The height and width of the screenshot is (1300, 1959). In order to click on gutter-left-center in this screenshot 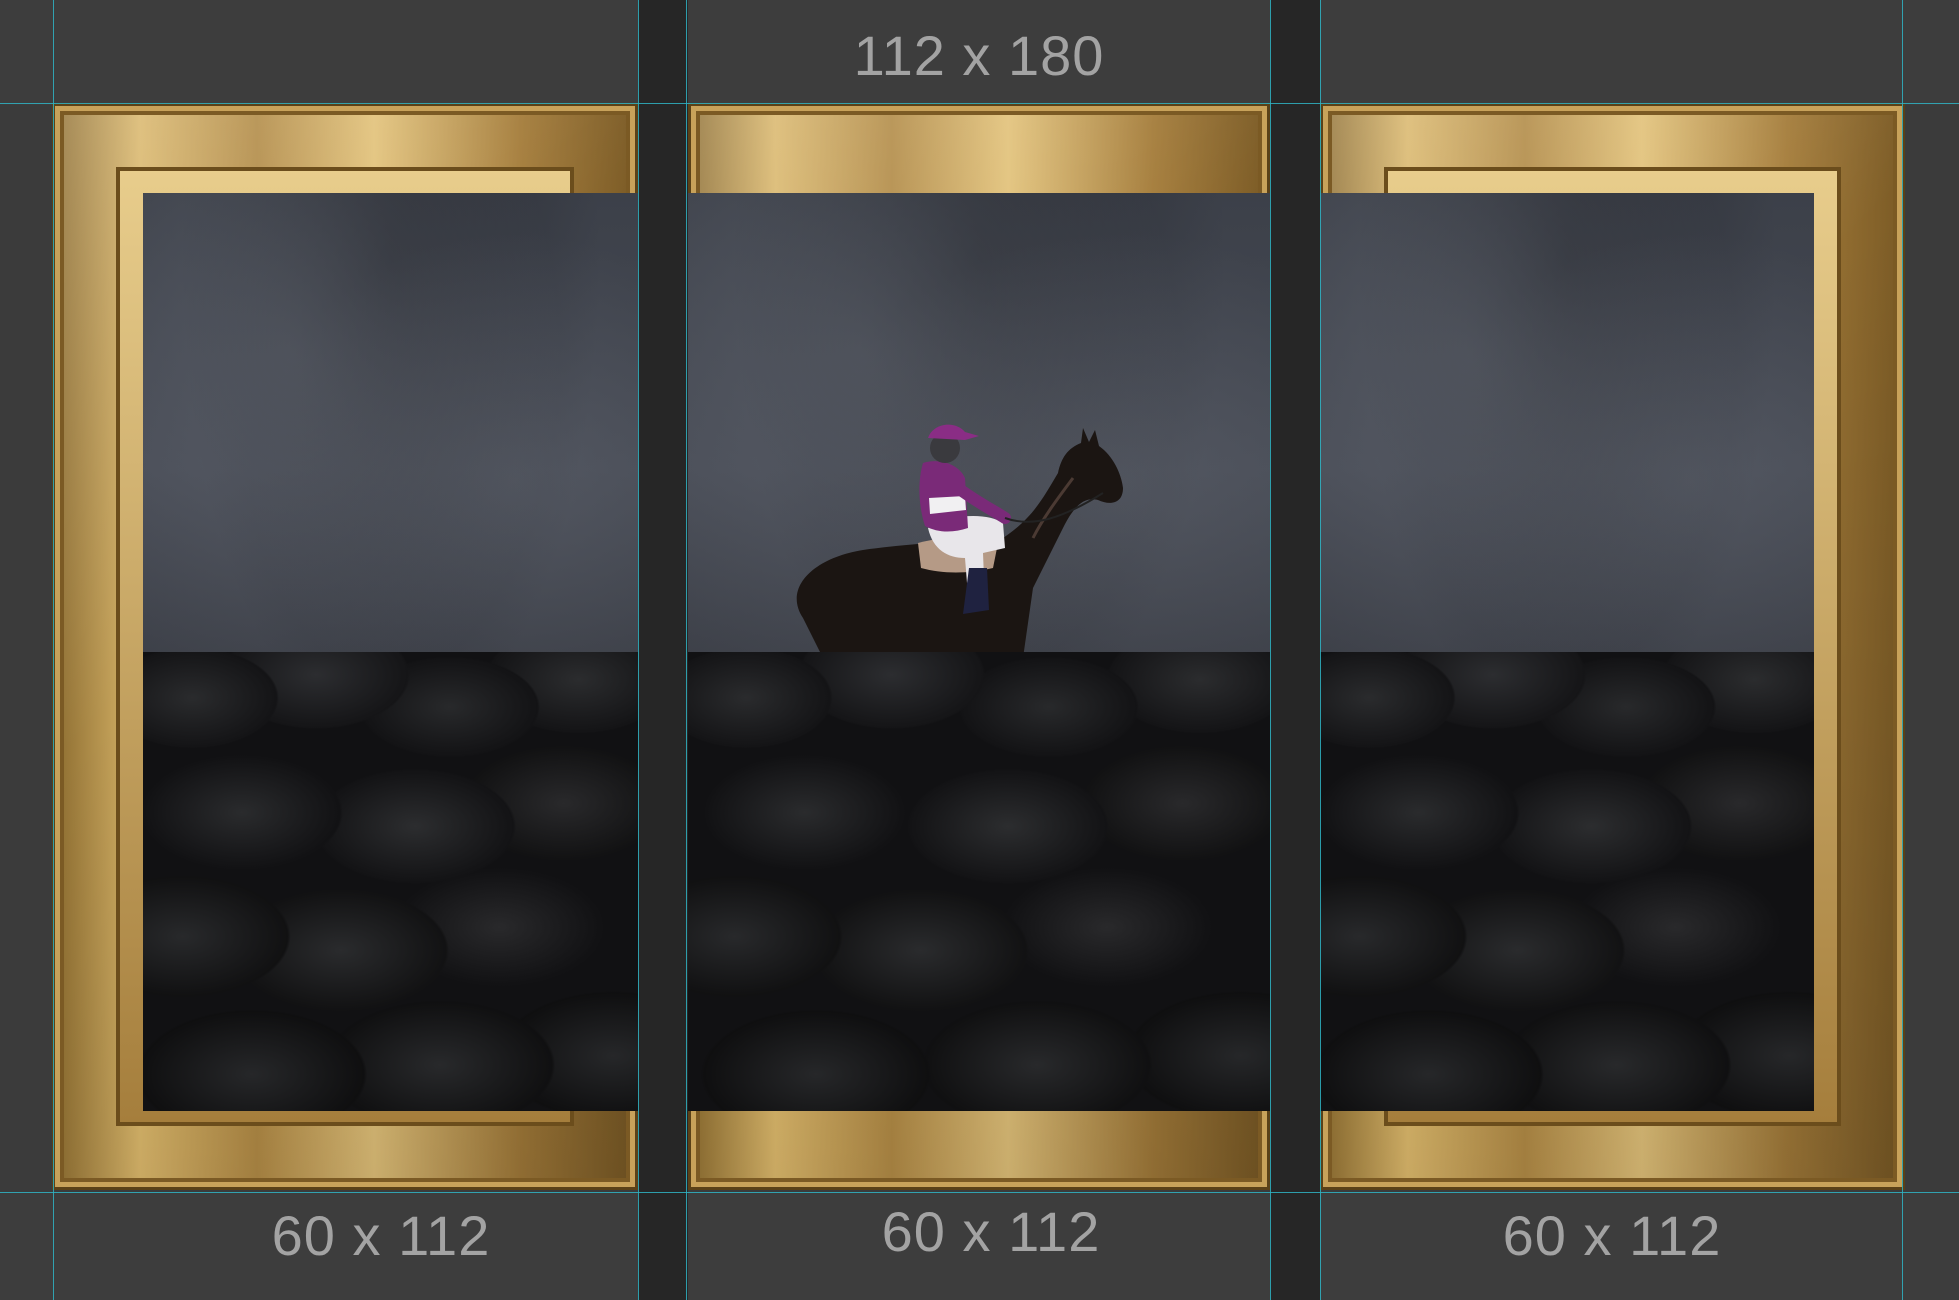, I will do `click(663, 650)`.